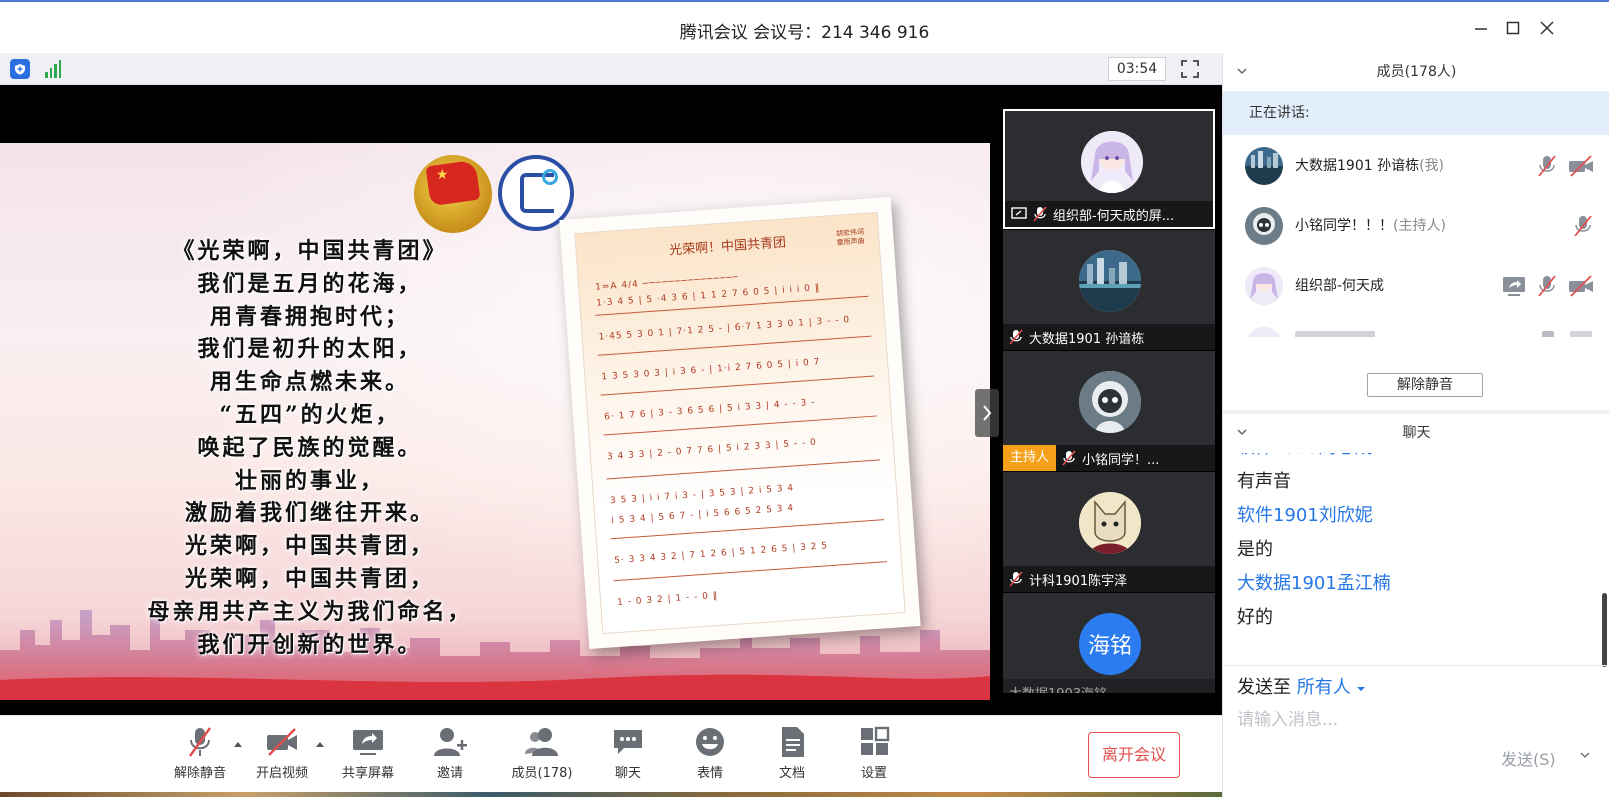 The width and height of the screenshot is (1609, 797). I want to click on chat-message: 是的, so click(1255, 549).